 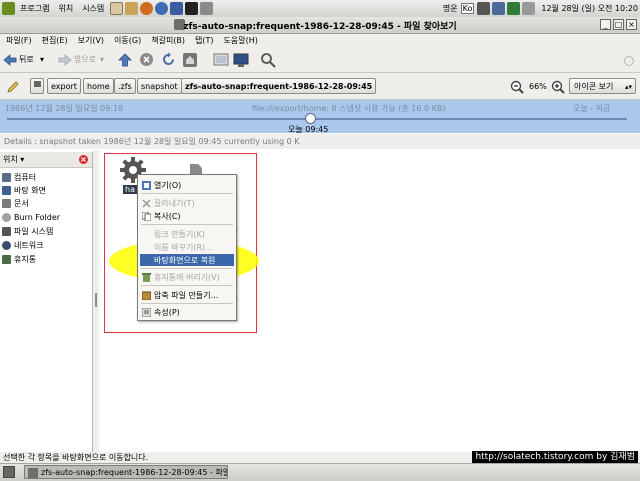 What do you see at coordinates (6, 203) in the screenshot?
I see `documents-icon` at bounding box center [6, 203].